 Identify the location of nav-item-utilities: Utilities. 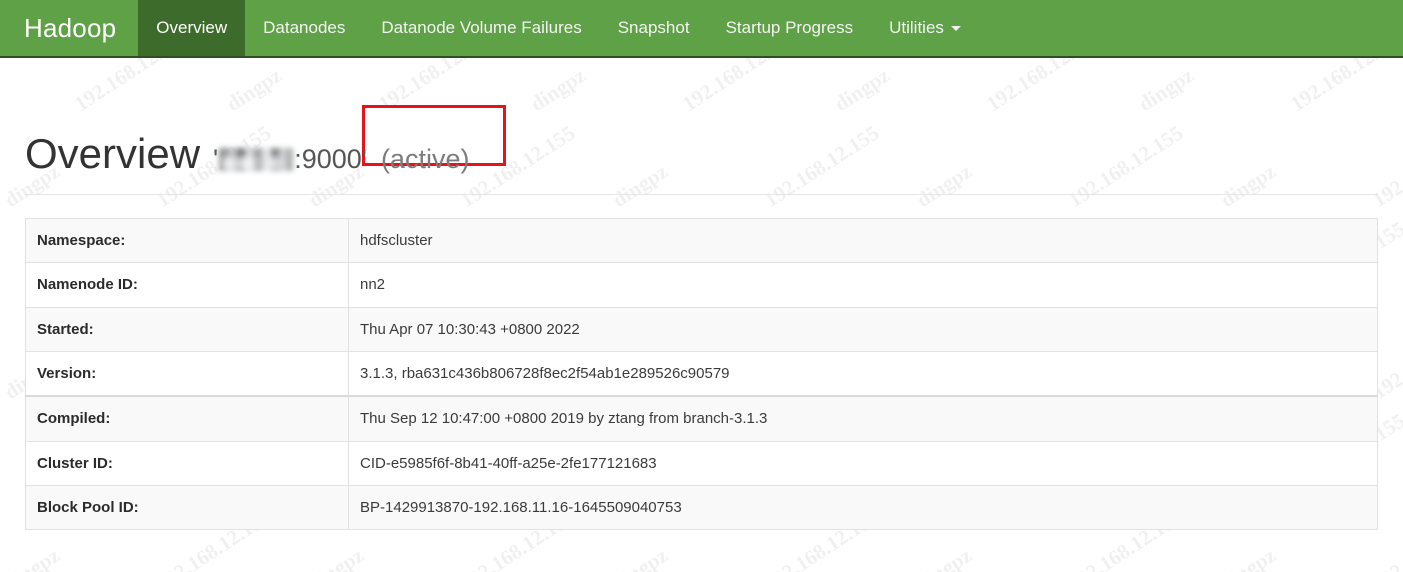
(925, 28).